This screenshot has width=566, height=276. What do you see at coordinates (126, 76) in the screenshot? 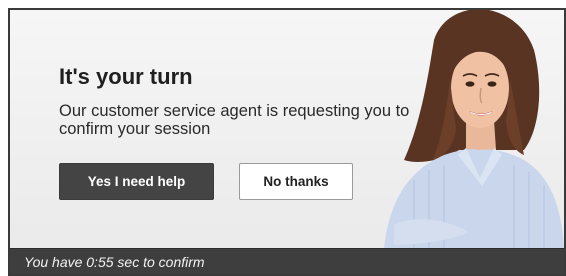
I see `dialog-title: It's your turn` at bounding box center [126, 76].